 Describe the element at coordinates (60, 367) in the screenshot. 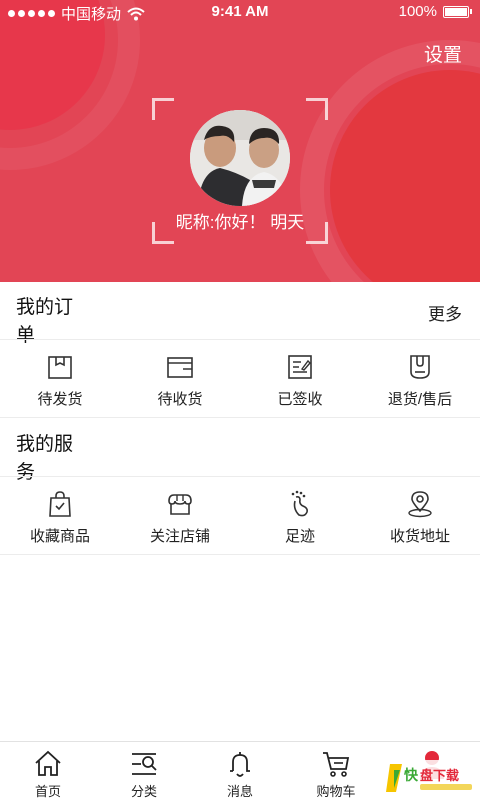

I see `package-icon` at that location.